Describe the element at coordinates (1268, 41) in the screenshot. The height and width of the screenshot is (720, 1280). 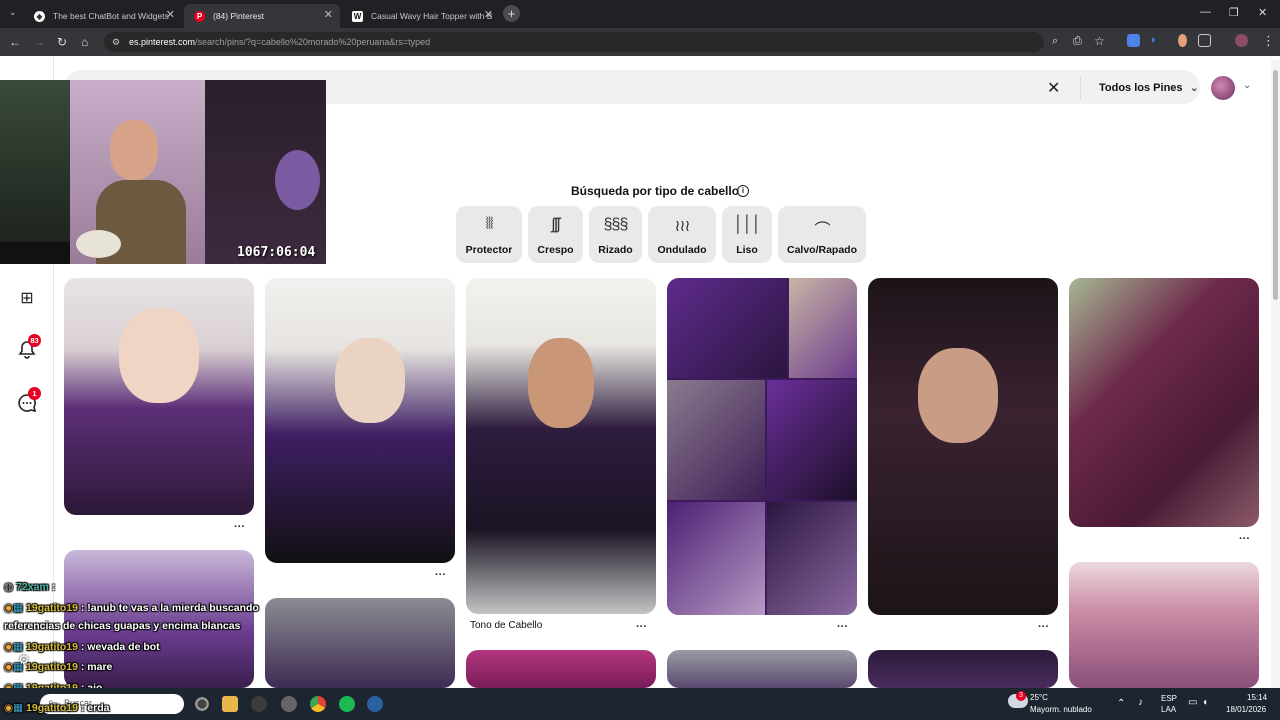
I see `browser-menu-icon: ⋮` at that location.